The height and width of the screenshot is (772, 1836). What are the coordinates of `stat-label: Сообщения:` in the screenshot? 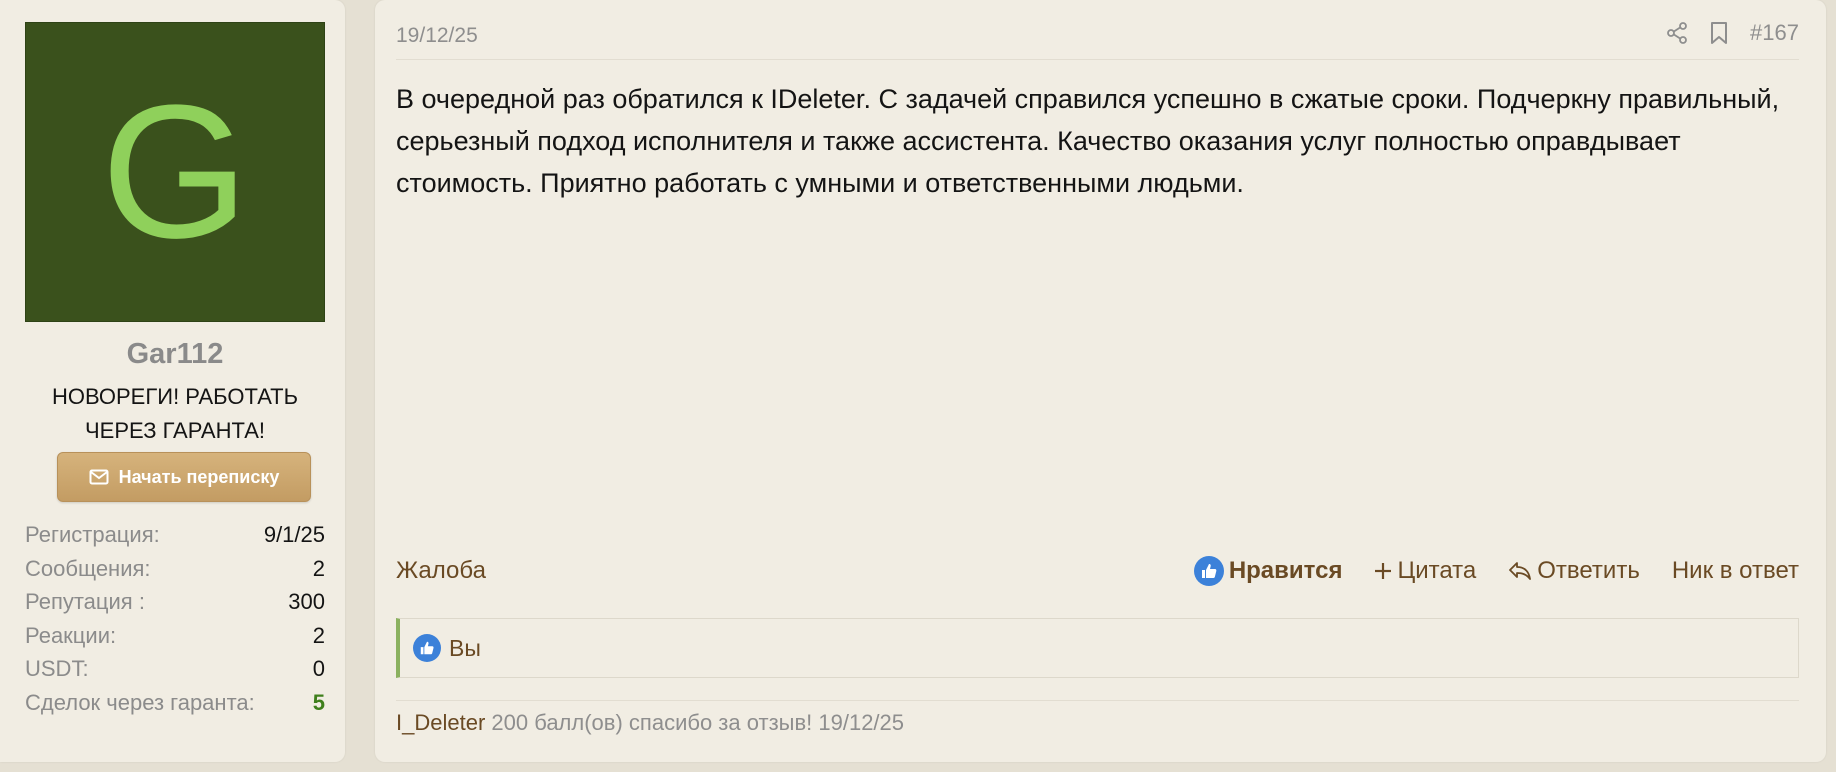 It's located at (88, 568).